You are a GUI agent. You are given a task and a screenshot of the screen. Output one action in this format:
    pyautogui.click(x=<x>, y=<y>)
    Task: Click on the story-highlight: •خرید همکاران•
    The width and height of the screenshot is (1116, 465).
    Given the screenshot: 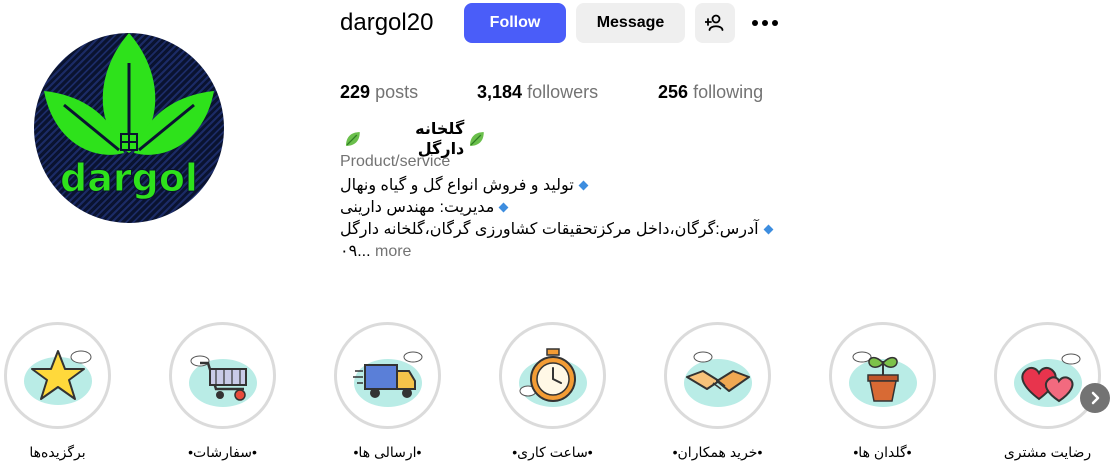 What is the action you would take?
    pyautogui.click(x=717, y=391)
    